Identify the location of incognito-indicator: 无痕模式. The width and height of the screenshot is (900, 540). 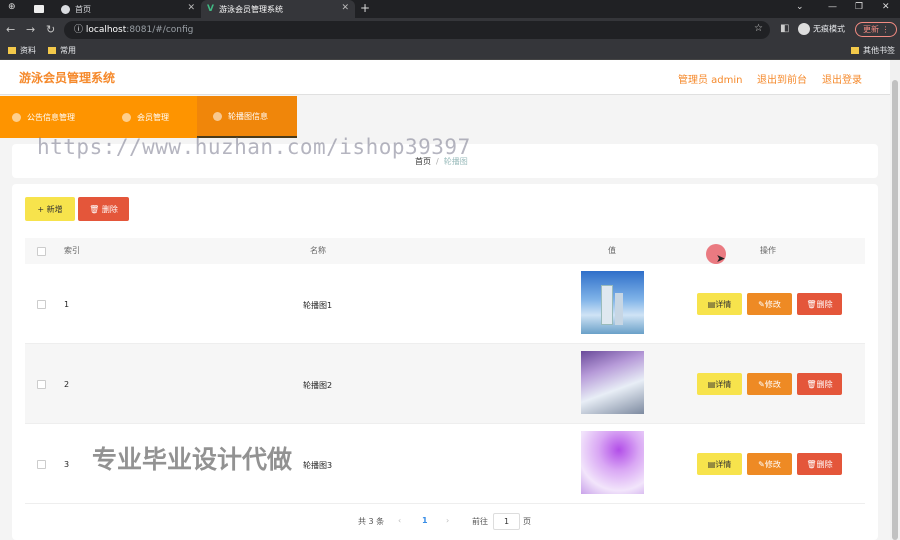
(821, 29).